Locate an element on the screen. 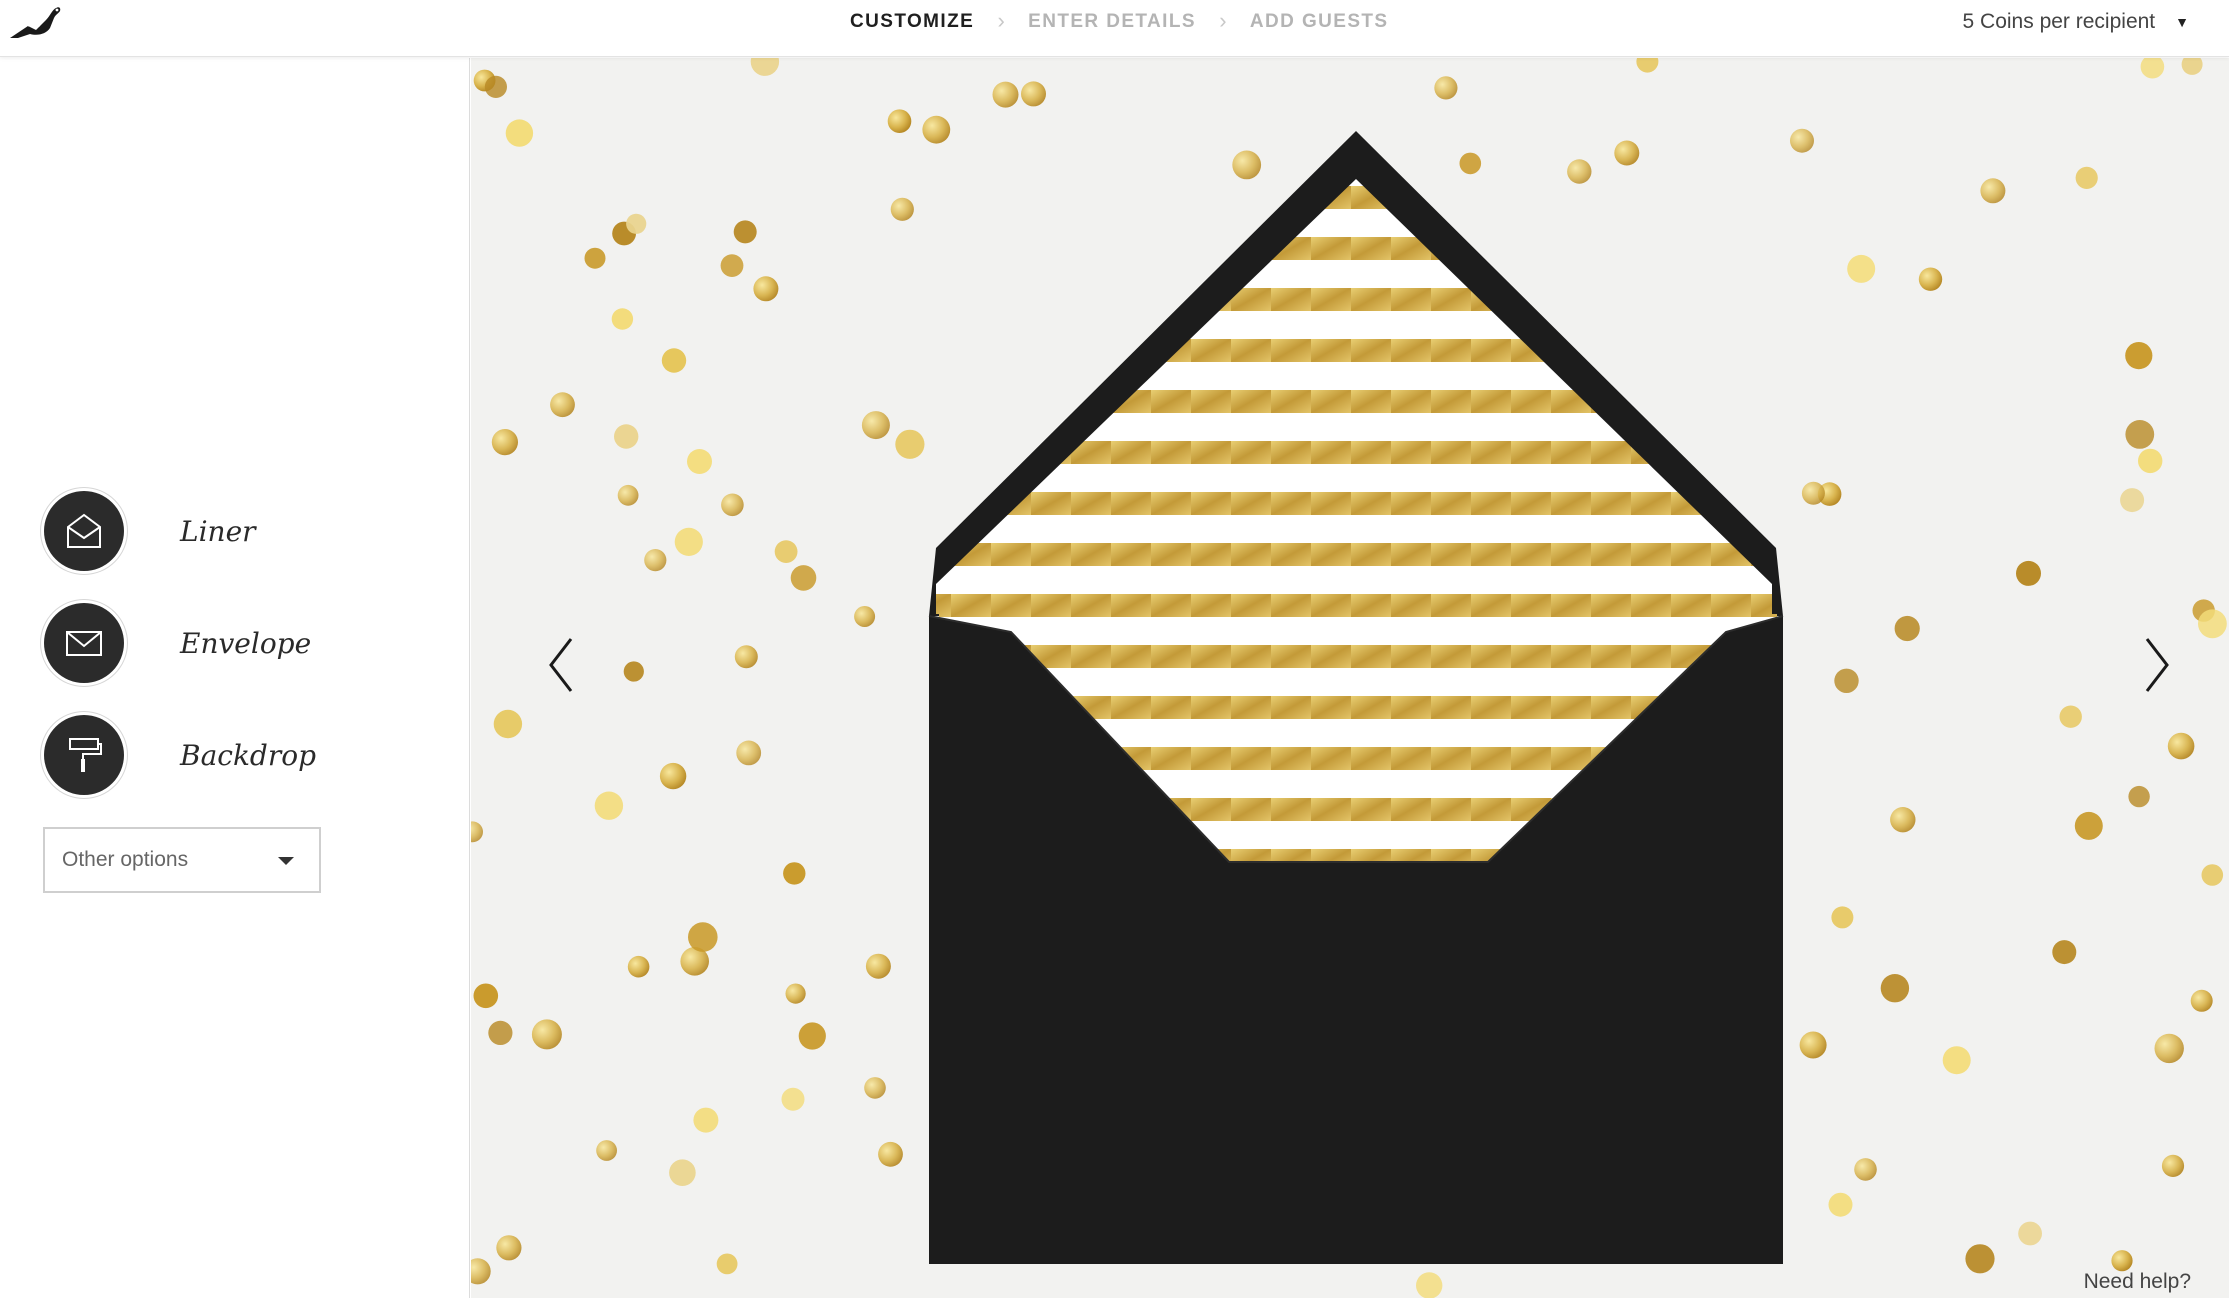 The height and width of the screenshot is (1298, 2229). caret-down-icon is located at coordinates (286, 861).